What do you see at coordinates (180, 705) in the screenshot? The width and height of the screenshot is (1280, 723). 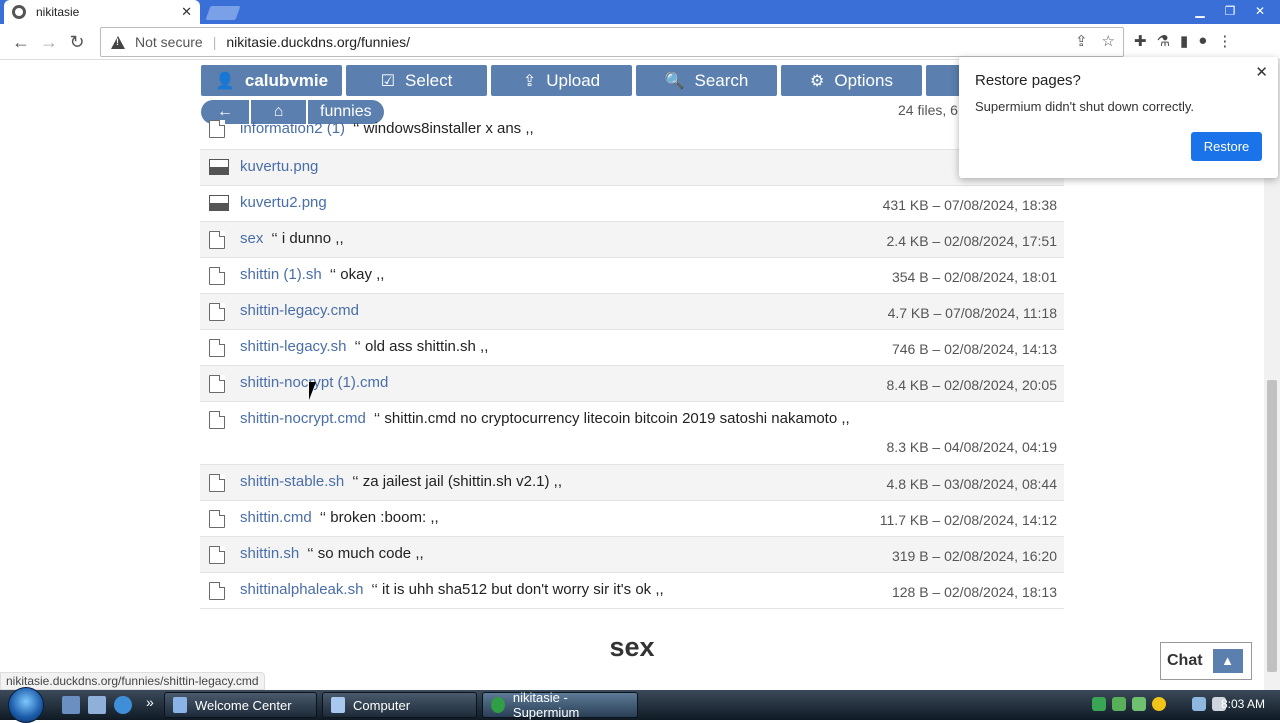 I see `welcome-center-icon` at bounding box center [180, 705].